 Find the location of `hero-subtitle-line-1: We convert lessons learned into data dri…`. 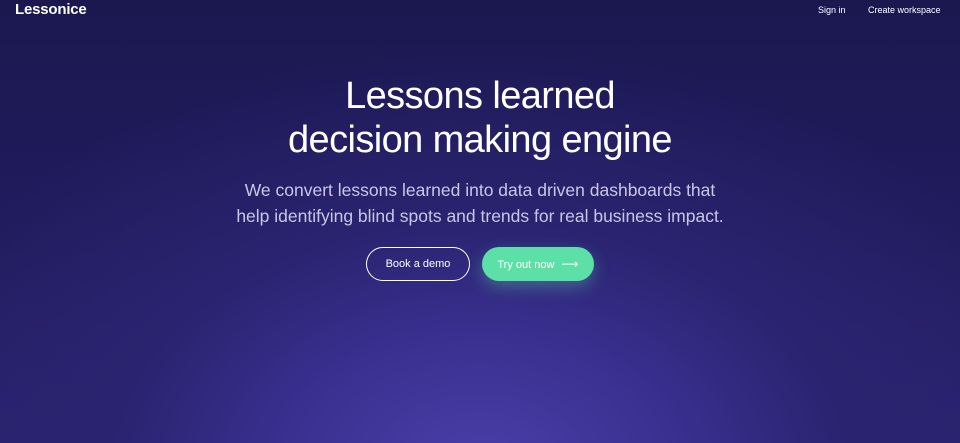

hero-subtitle-line-1: We convert lessons learned into data dri… is located at coordinates (480, 190).